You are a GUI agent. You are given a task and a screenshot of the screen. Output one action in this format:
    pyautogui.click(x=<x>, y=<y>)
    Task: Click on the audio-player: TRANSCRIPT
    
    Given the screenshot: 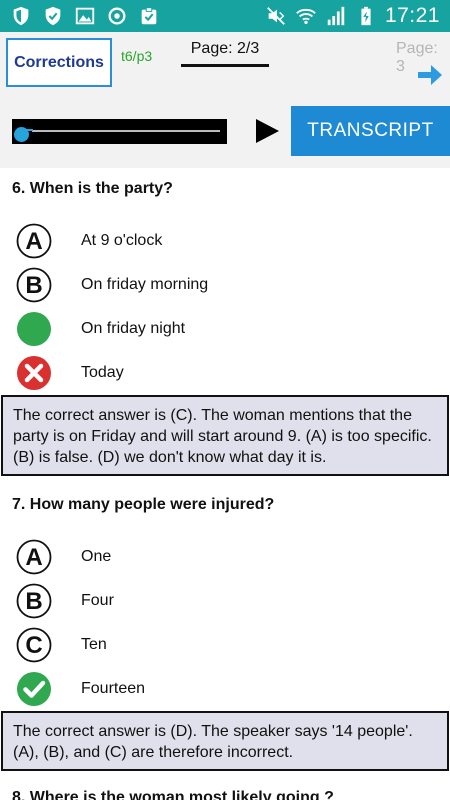 What is the action you would take?
    pyautogui.click(x=225, y=132)
    